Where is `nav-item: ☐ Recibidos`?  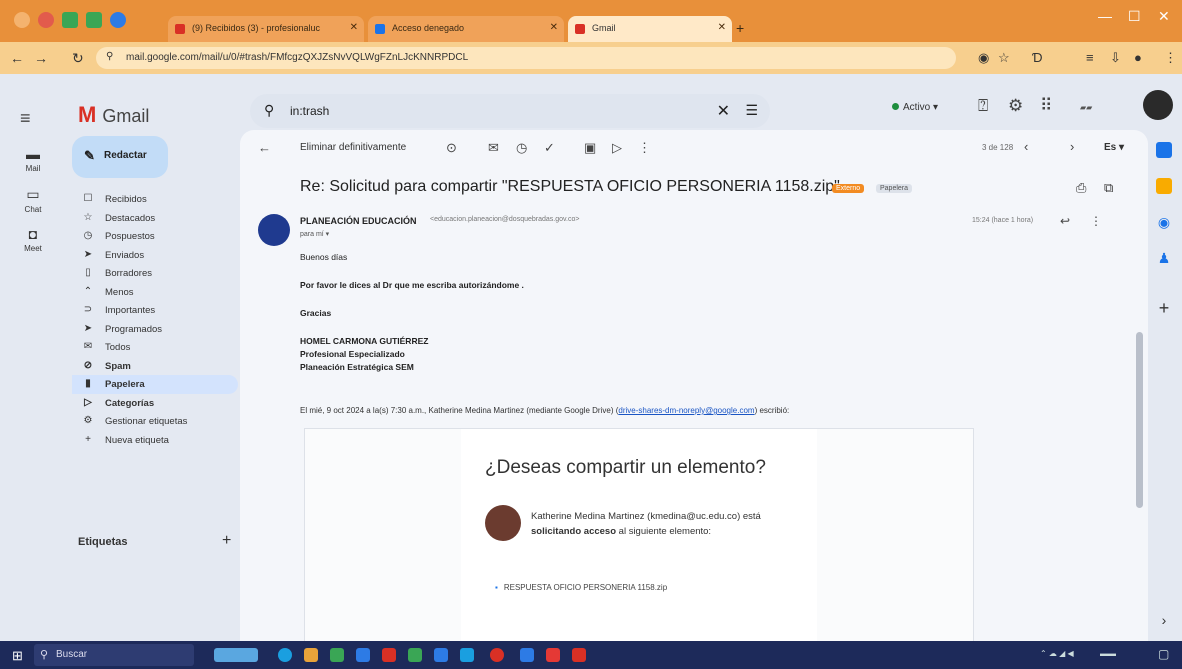
nav-item: ☐ Recibidos is located at coordinates (155, 199).